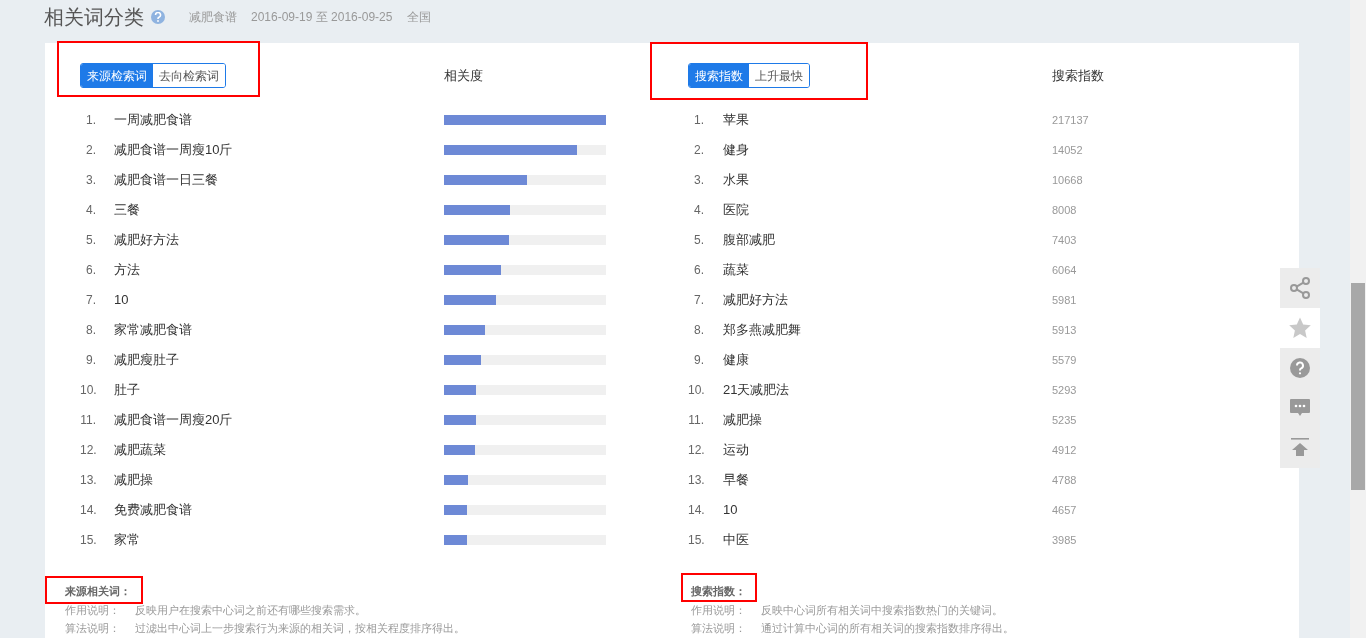  What do you see at coordinates (1064, 210) in the screenshot?
I see `index-value: 8008` at bounding box center [1064, 210].